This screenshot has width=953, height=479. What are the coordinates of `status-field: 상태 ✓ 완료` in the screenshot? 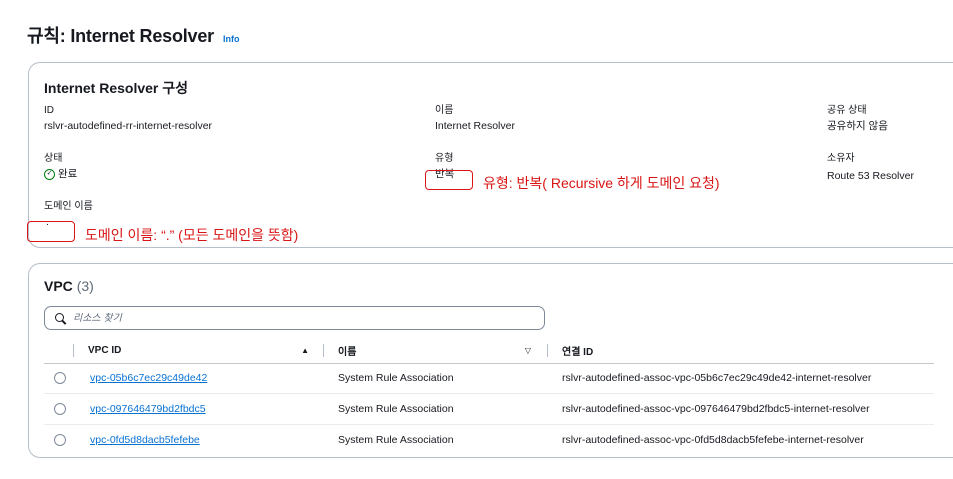 It's located at (60, 167).